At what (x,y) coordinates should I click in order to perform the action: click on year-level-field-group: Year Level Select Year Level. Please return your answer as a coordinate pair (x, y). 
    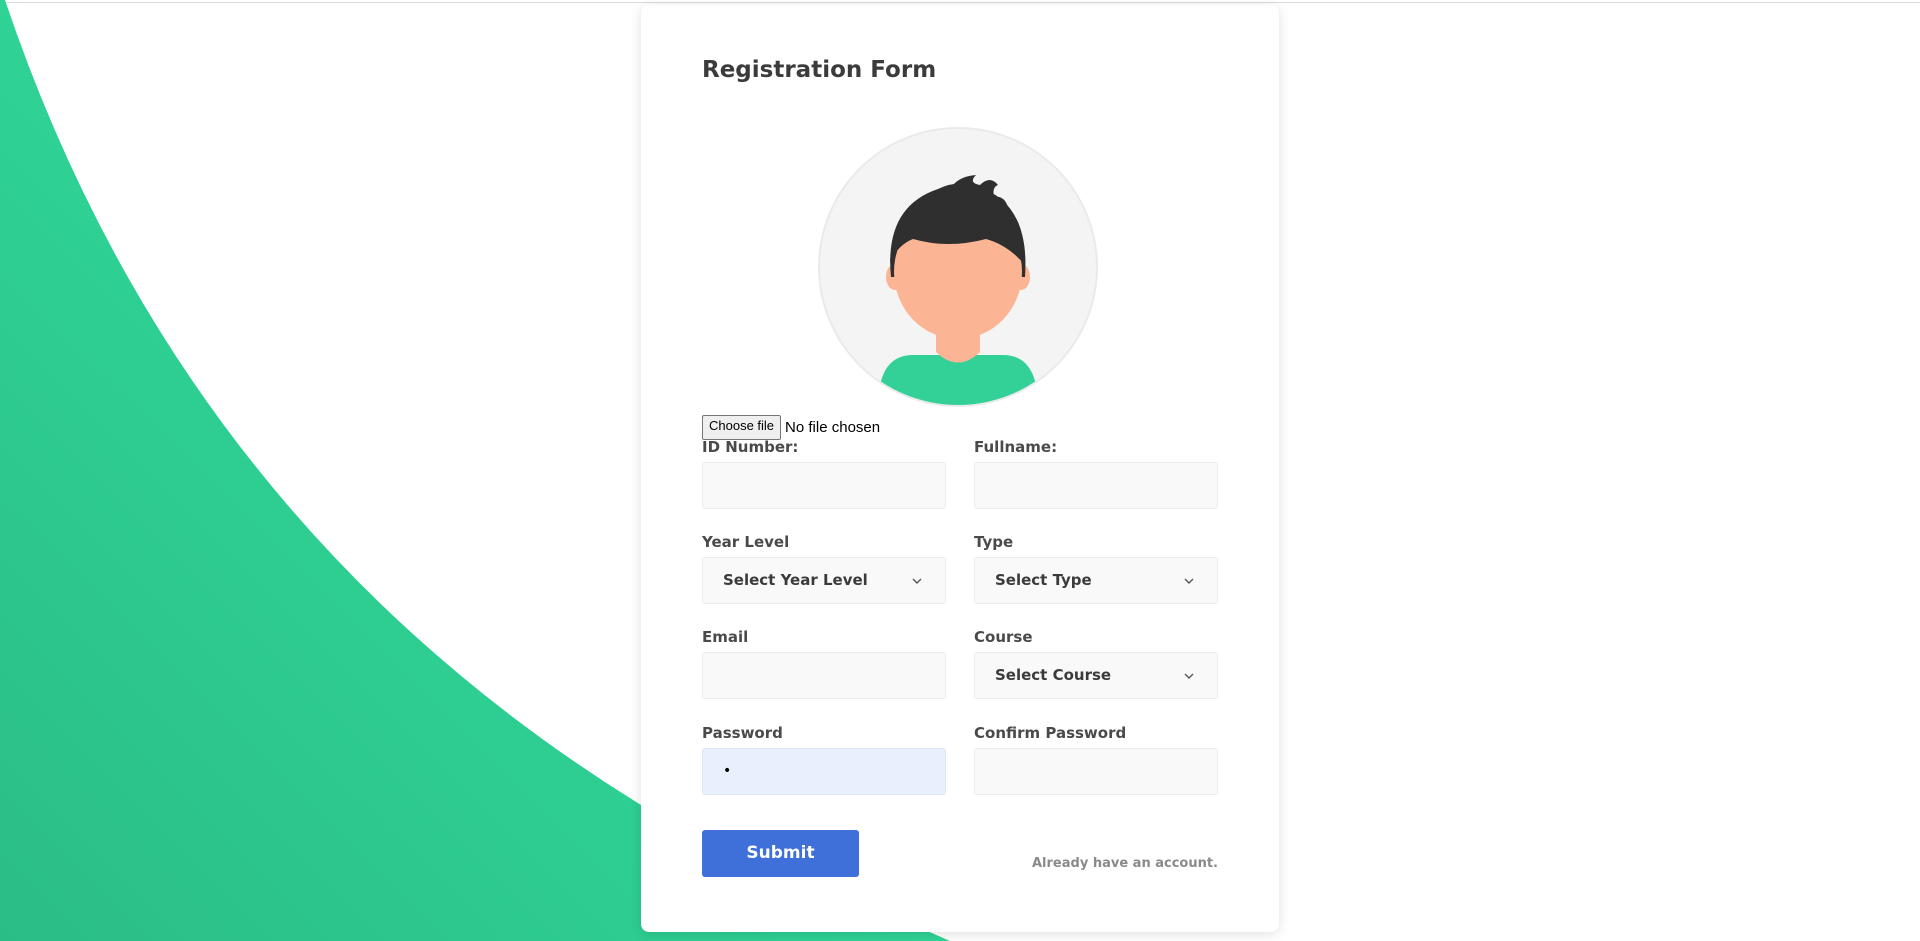
    Looking at the image, I should click on (824, 568).